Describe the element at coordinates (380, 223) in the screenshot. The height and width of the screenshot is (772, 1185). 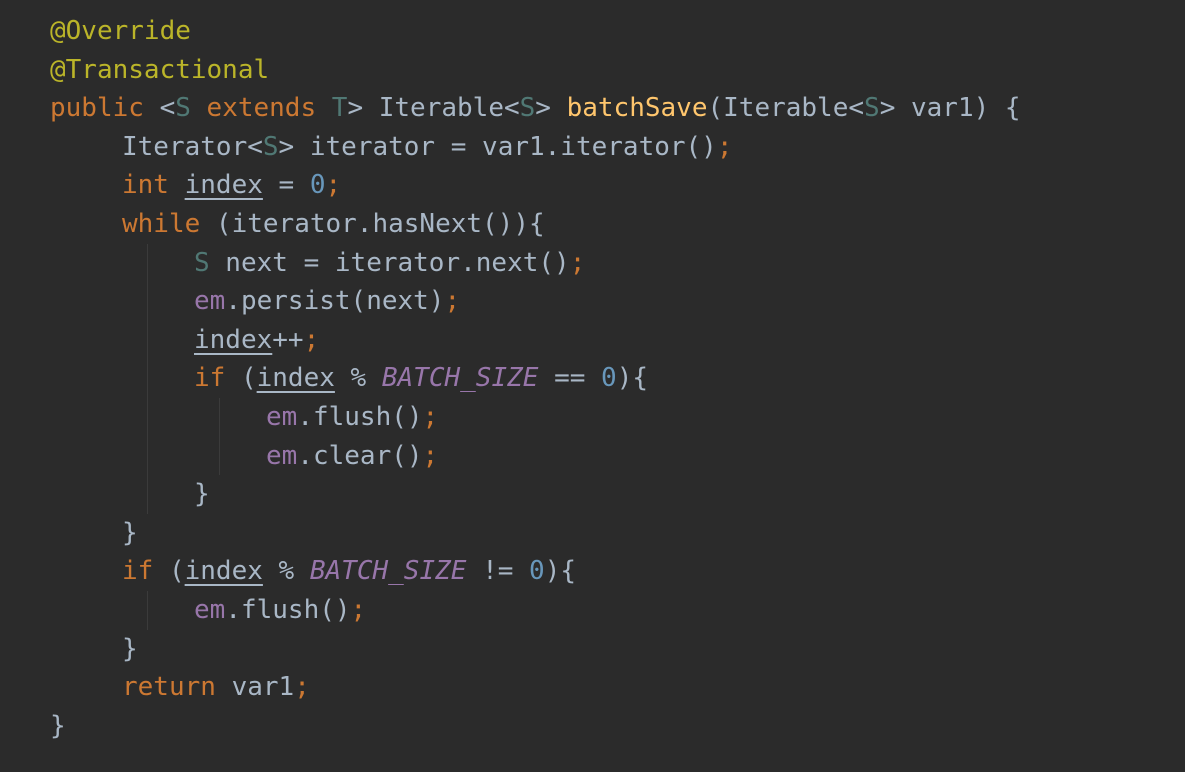
I see `code-token: (iterator.hasNext()){` at that location.